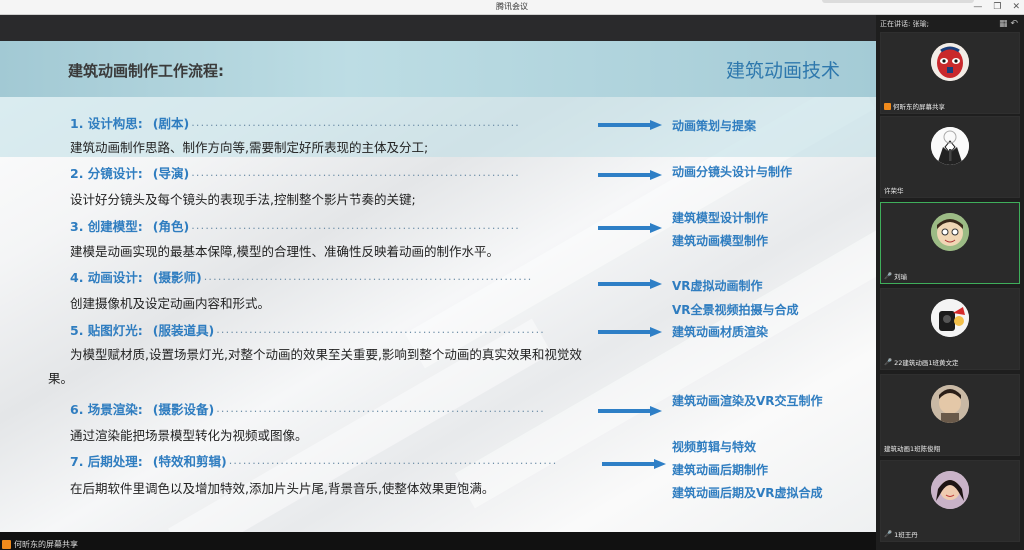 The image size is (1024, 550). Describe the element at coordinates (106, 277) in the screenshot. I see `step-title: 4. 动画设计:` at that location.